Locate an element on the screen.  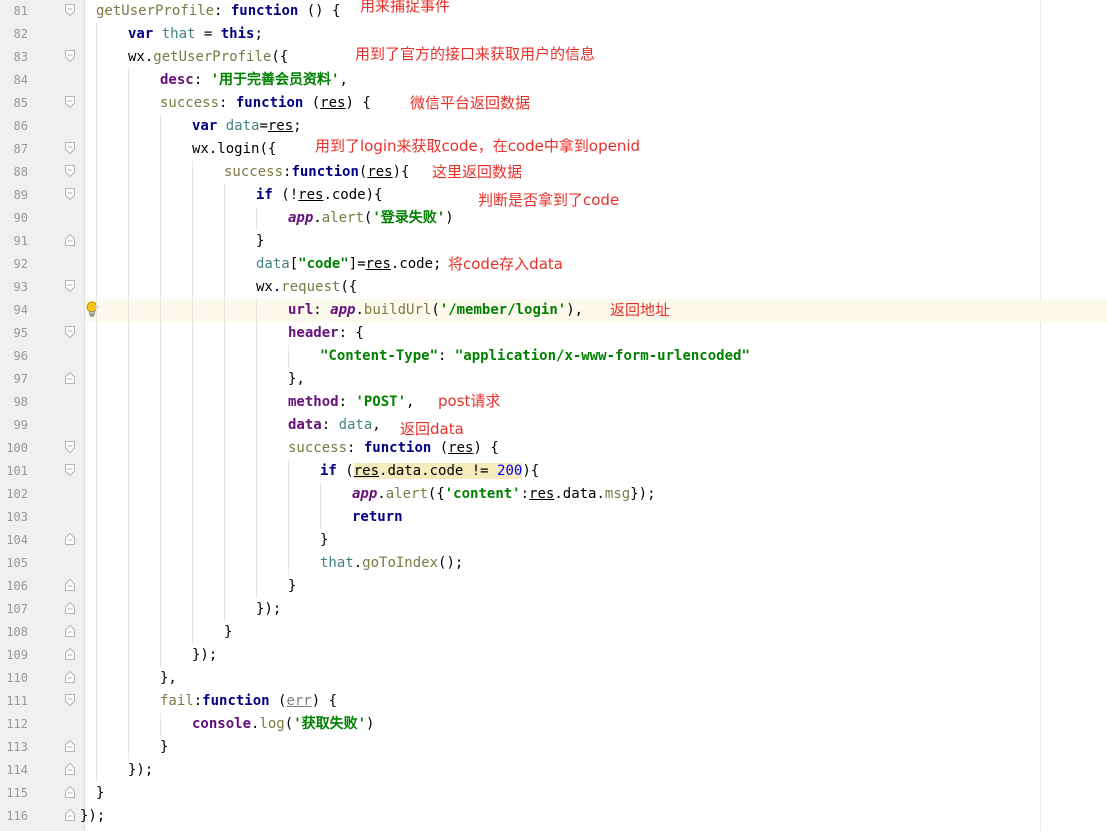
code-line: 106} is located at coordinates (553, 586).